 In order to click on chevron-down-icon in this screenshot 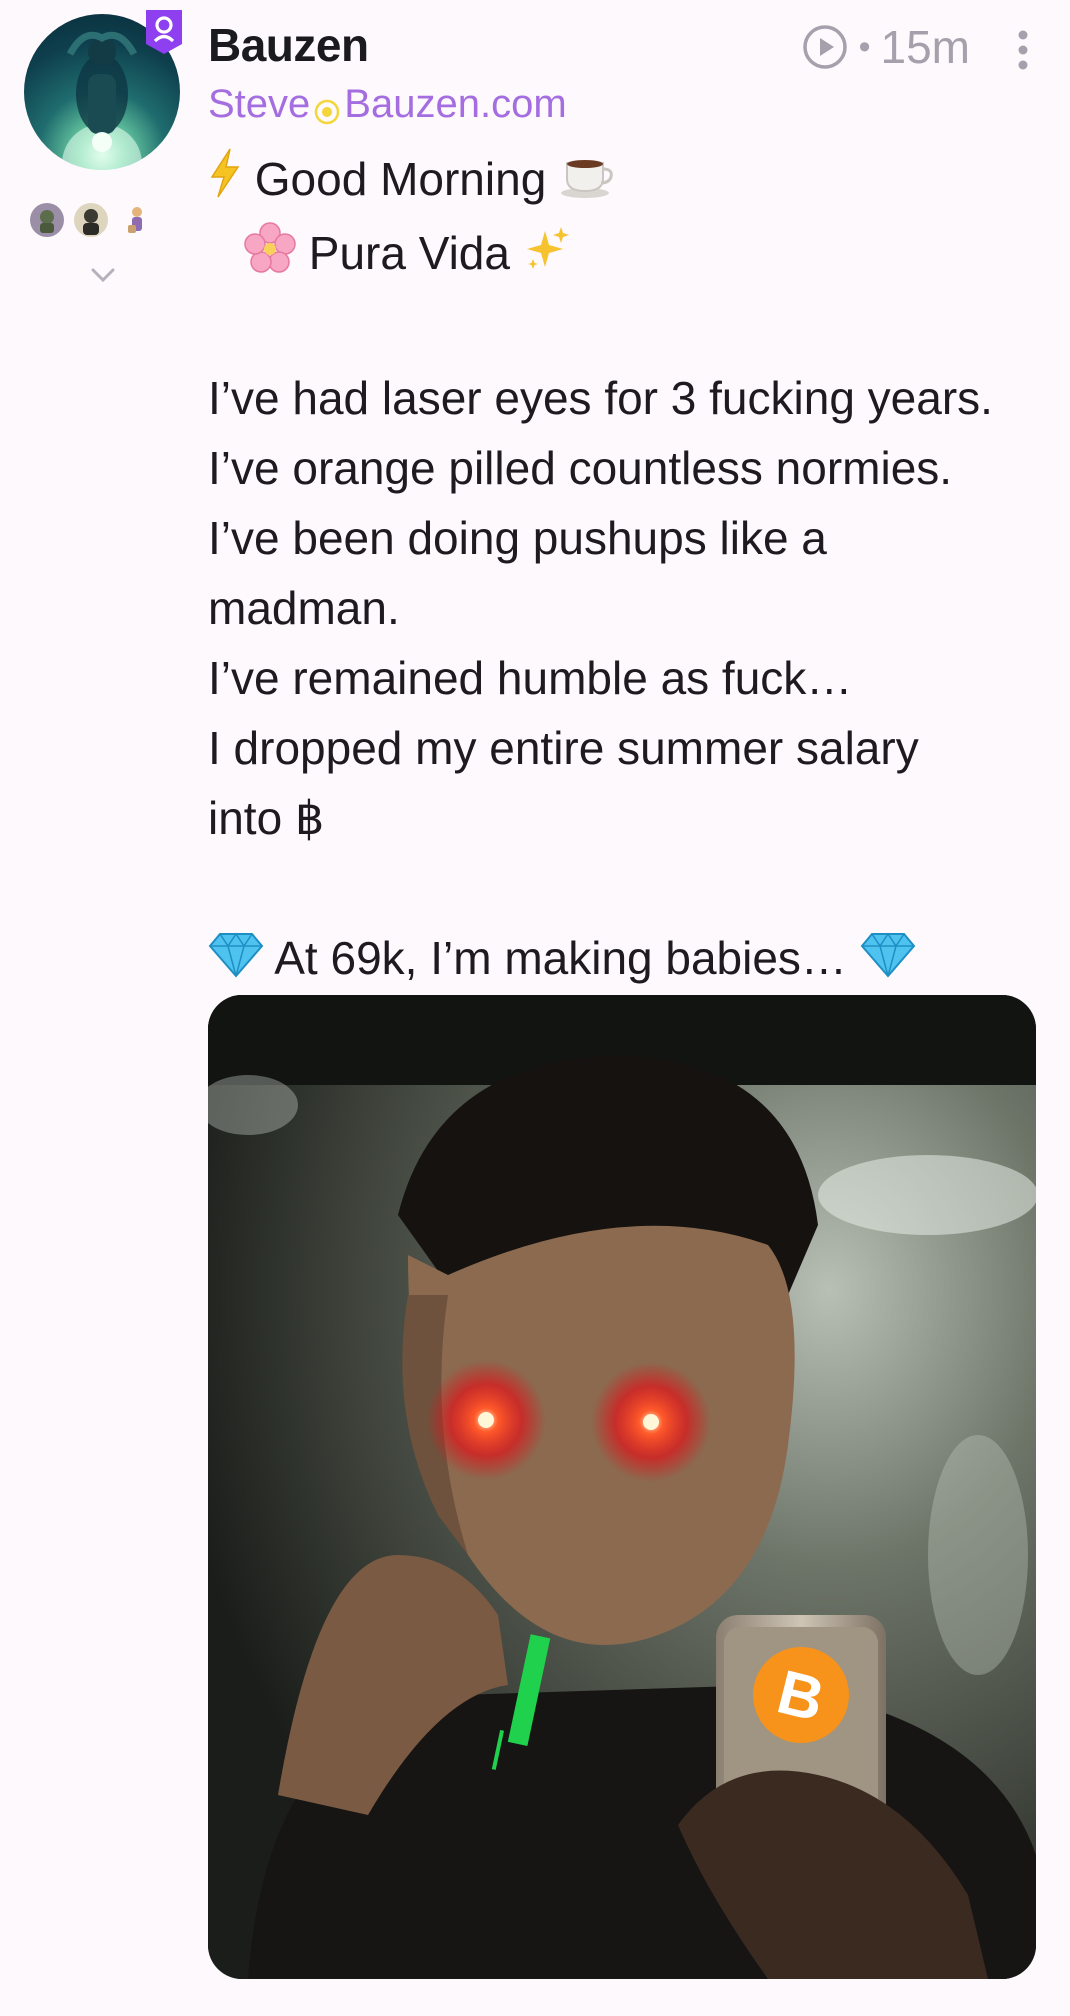, I will do `click(103, 276)`.